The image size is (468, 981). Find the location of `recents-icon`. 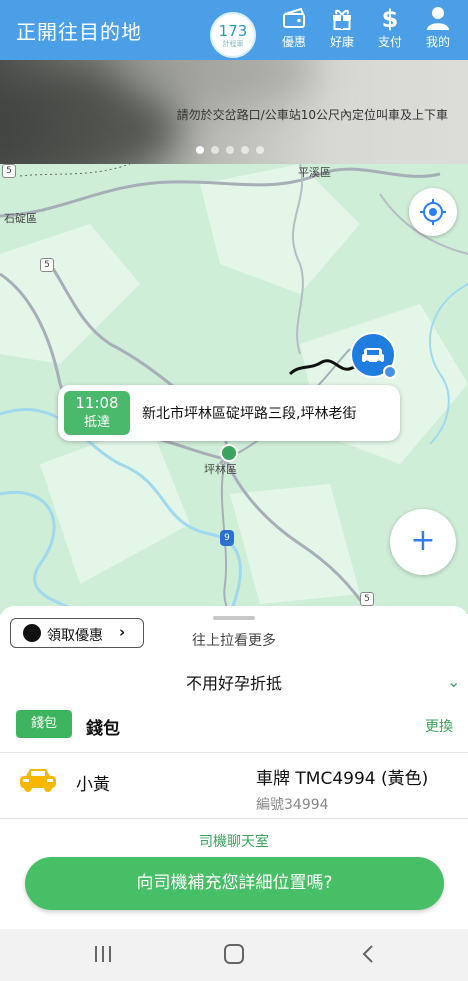

recents-icon is located at coordinates (103, 956).